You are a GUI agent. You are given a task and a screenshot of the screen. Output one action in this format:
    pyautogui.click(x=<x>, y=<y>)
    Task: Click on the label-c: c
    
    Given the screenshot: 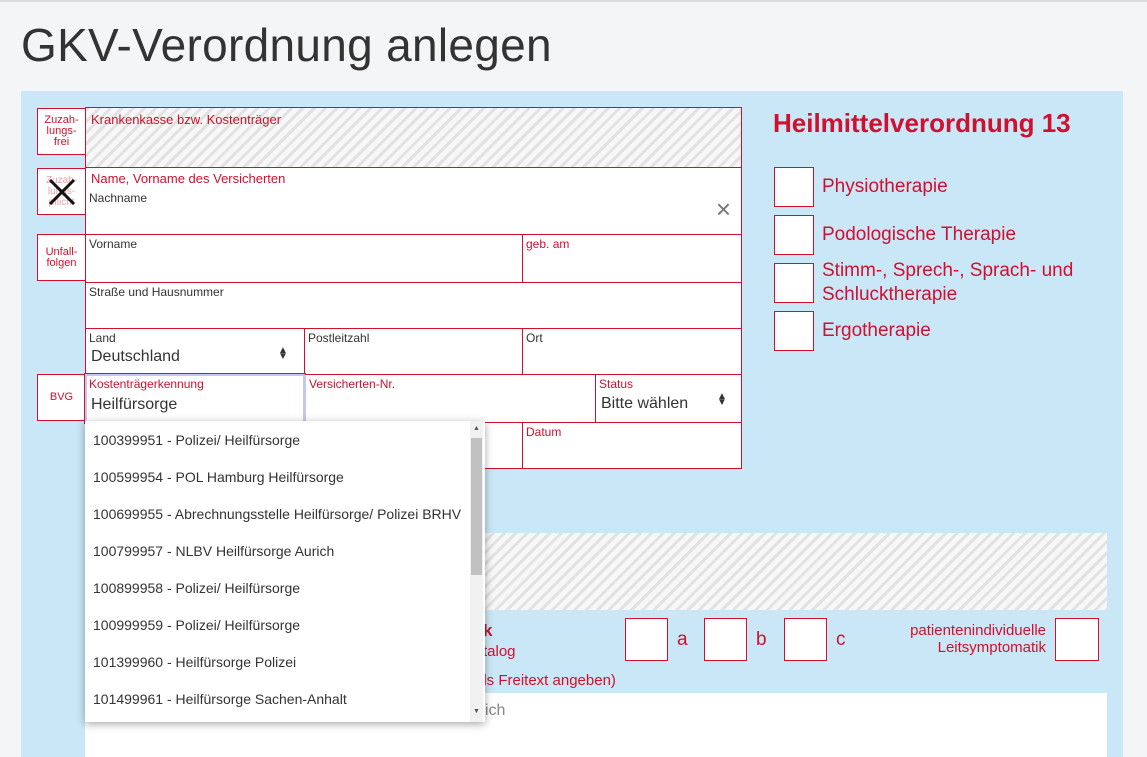 What is the action you would take?
    pyautogui.click(x=841, y=639)
    